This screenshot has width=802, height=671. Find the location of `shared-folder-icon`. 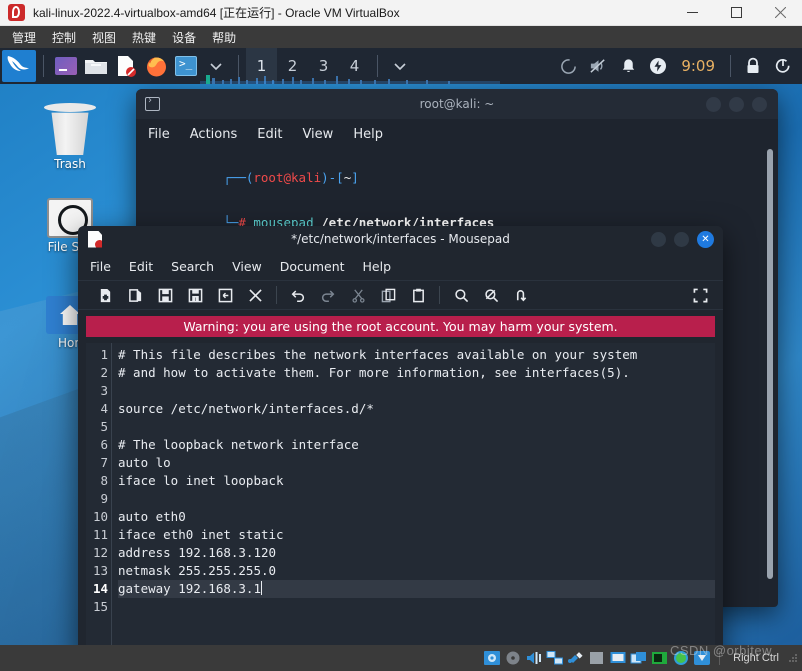

shared-folder-icon is located at coordinates (597, 658).